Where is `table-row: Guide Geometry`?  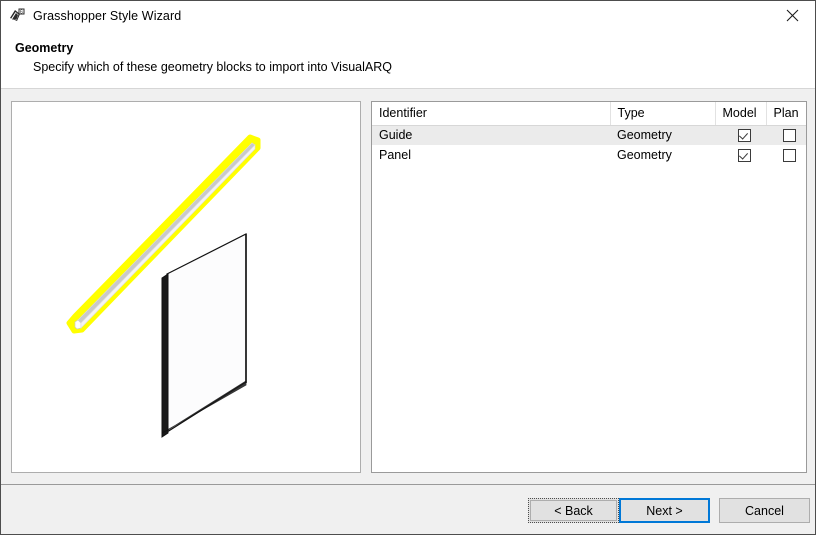
table-row: Guide Geometry is located at coordinates (589, 135).